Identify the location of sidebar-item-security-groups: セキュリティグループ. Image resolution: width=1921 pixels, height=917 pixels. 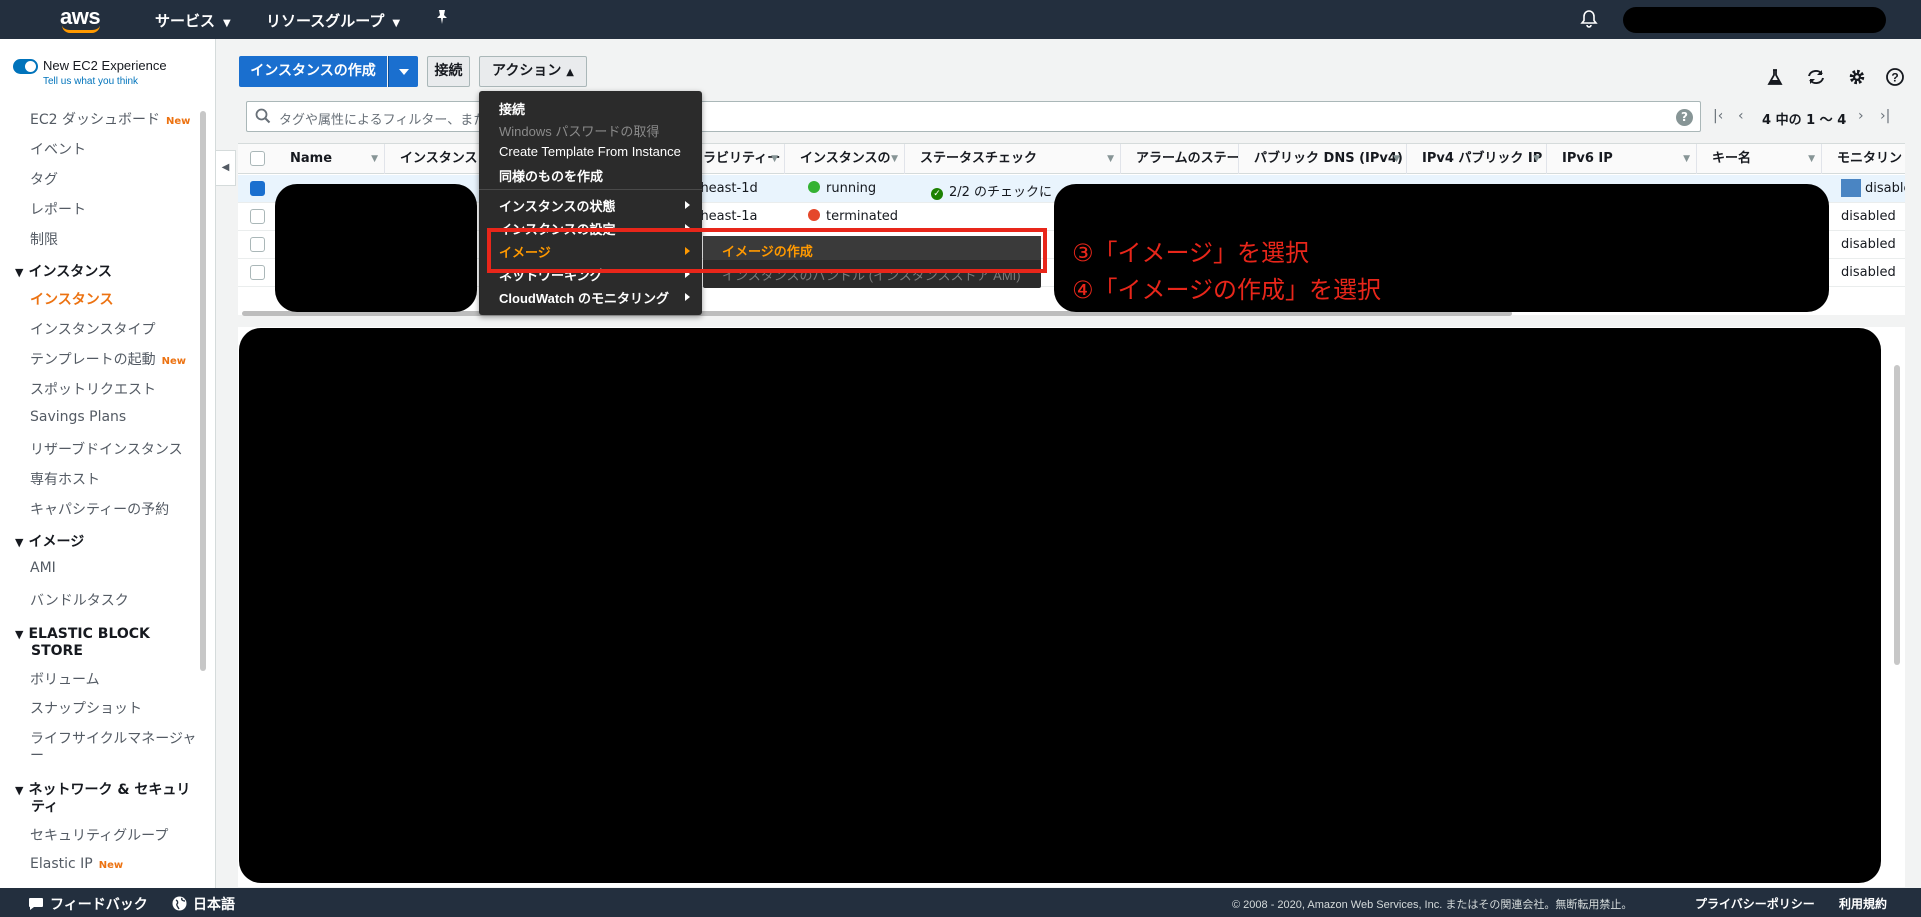
(99, 835).